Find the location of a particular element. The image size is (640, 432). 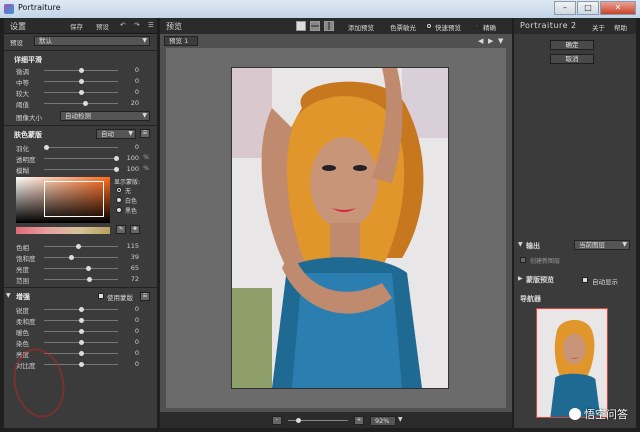

hsv-row: 饱和度 39 is located at coordinates (80, 257).